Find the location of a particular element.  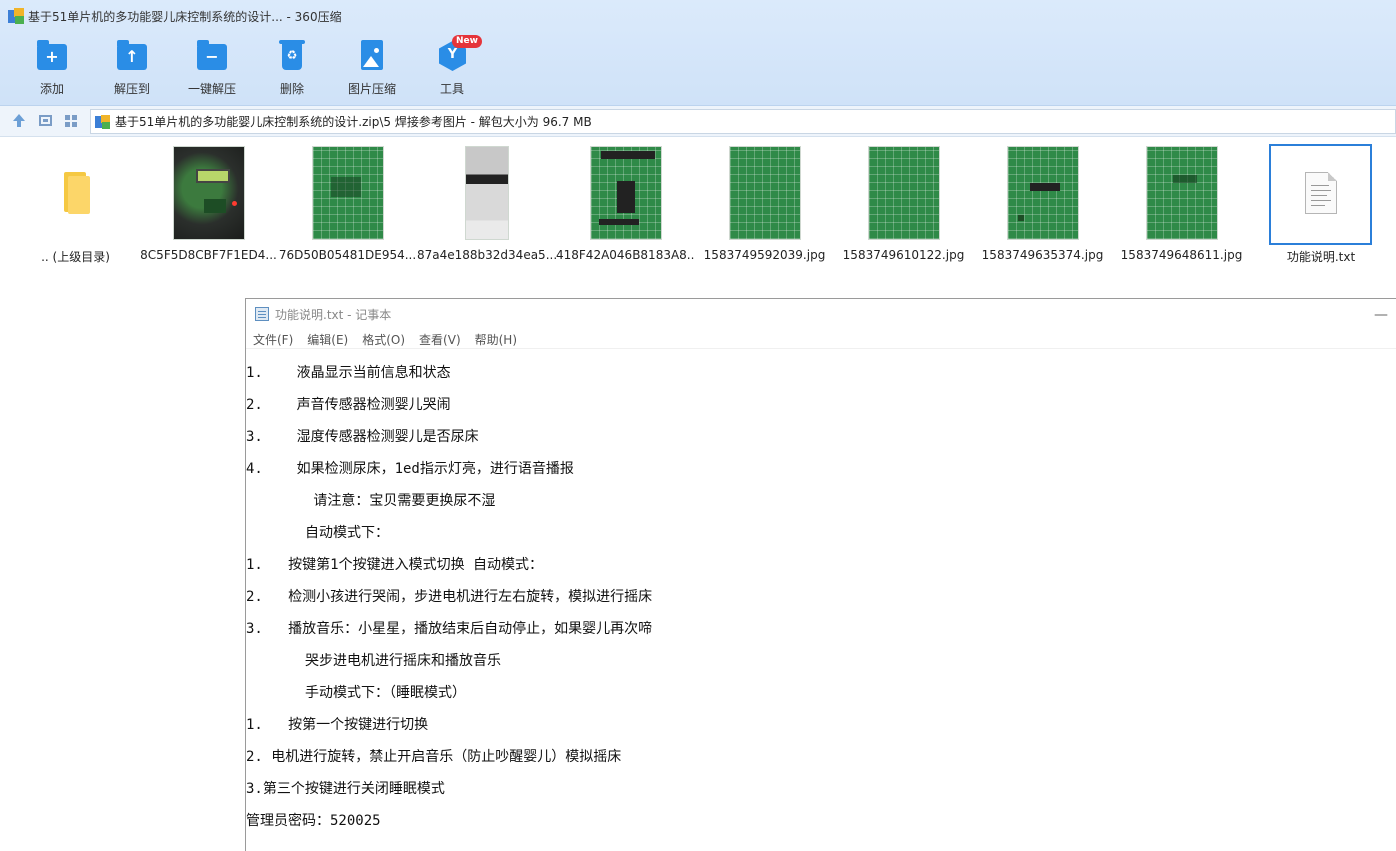

grid-view-icon is located at coordinates (67, 117).